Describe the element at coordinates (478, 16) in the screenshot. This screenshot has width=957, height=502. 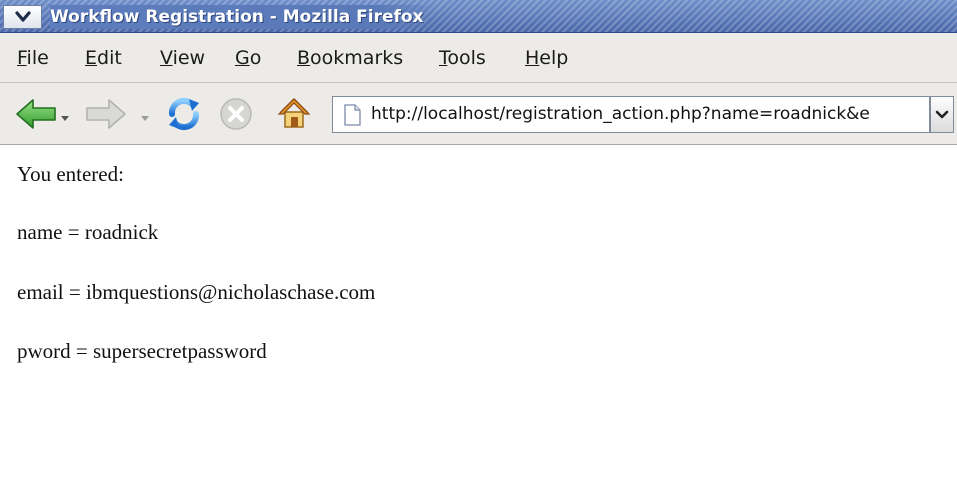
I see `window-titlebar: Workflow Registration - Mozilla Firefox` at that location.